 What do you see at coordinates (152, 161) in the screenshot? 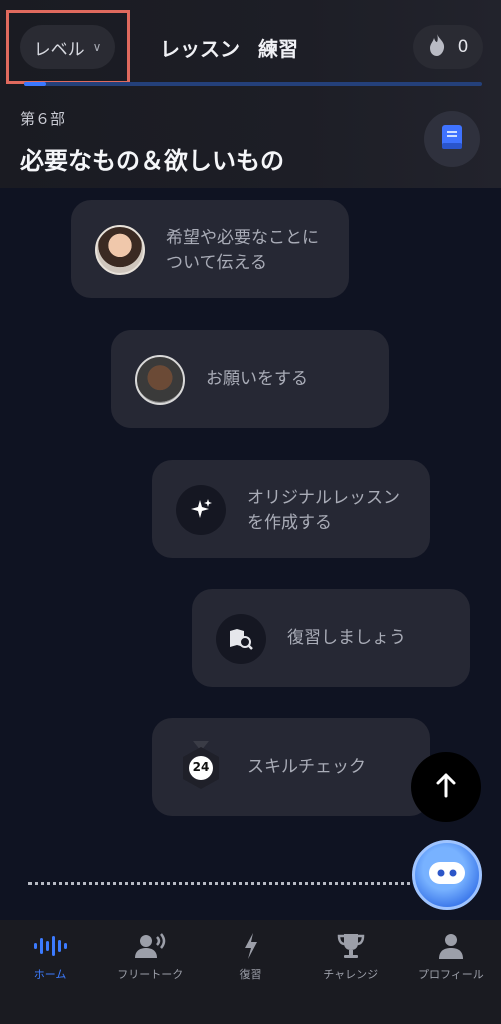
I see `section-title: 必要なもの＆欲しいもの` at bounding box center [152, 161].